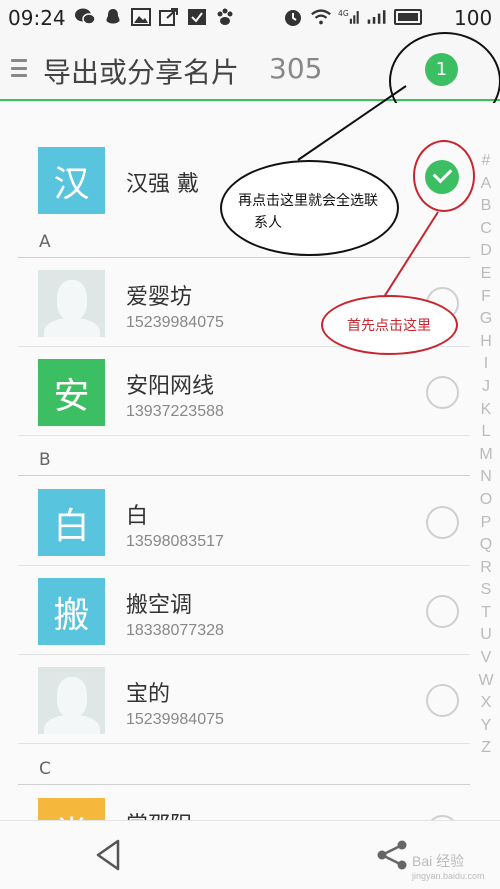 The height and width of the screenshot is (889, 500). I want to click on alphabet-index-letter: M, so click(485, 455).